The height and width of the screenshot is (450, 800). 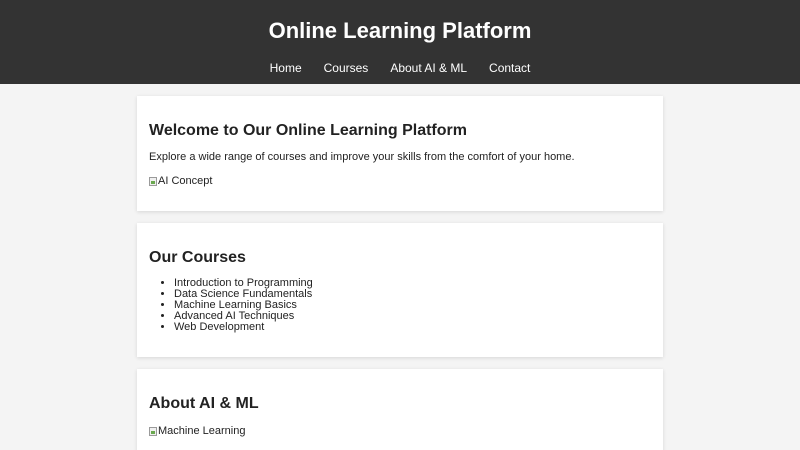 I want to click on nav-home-link: Home, so click(x=286, y=68).